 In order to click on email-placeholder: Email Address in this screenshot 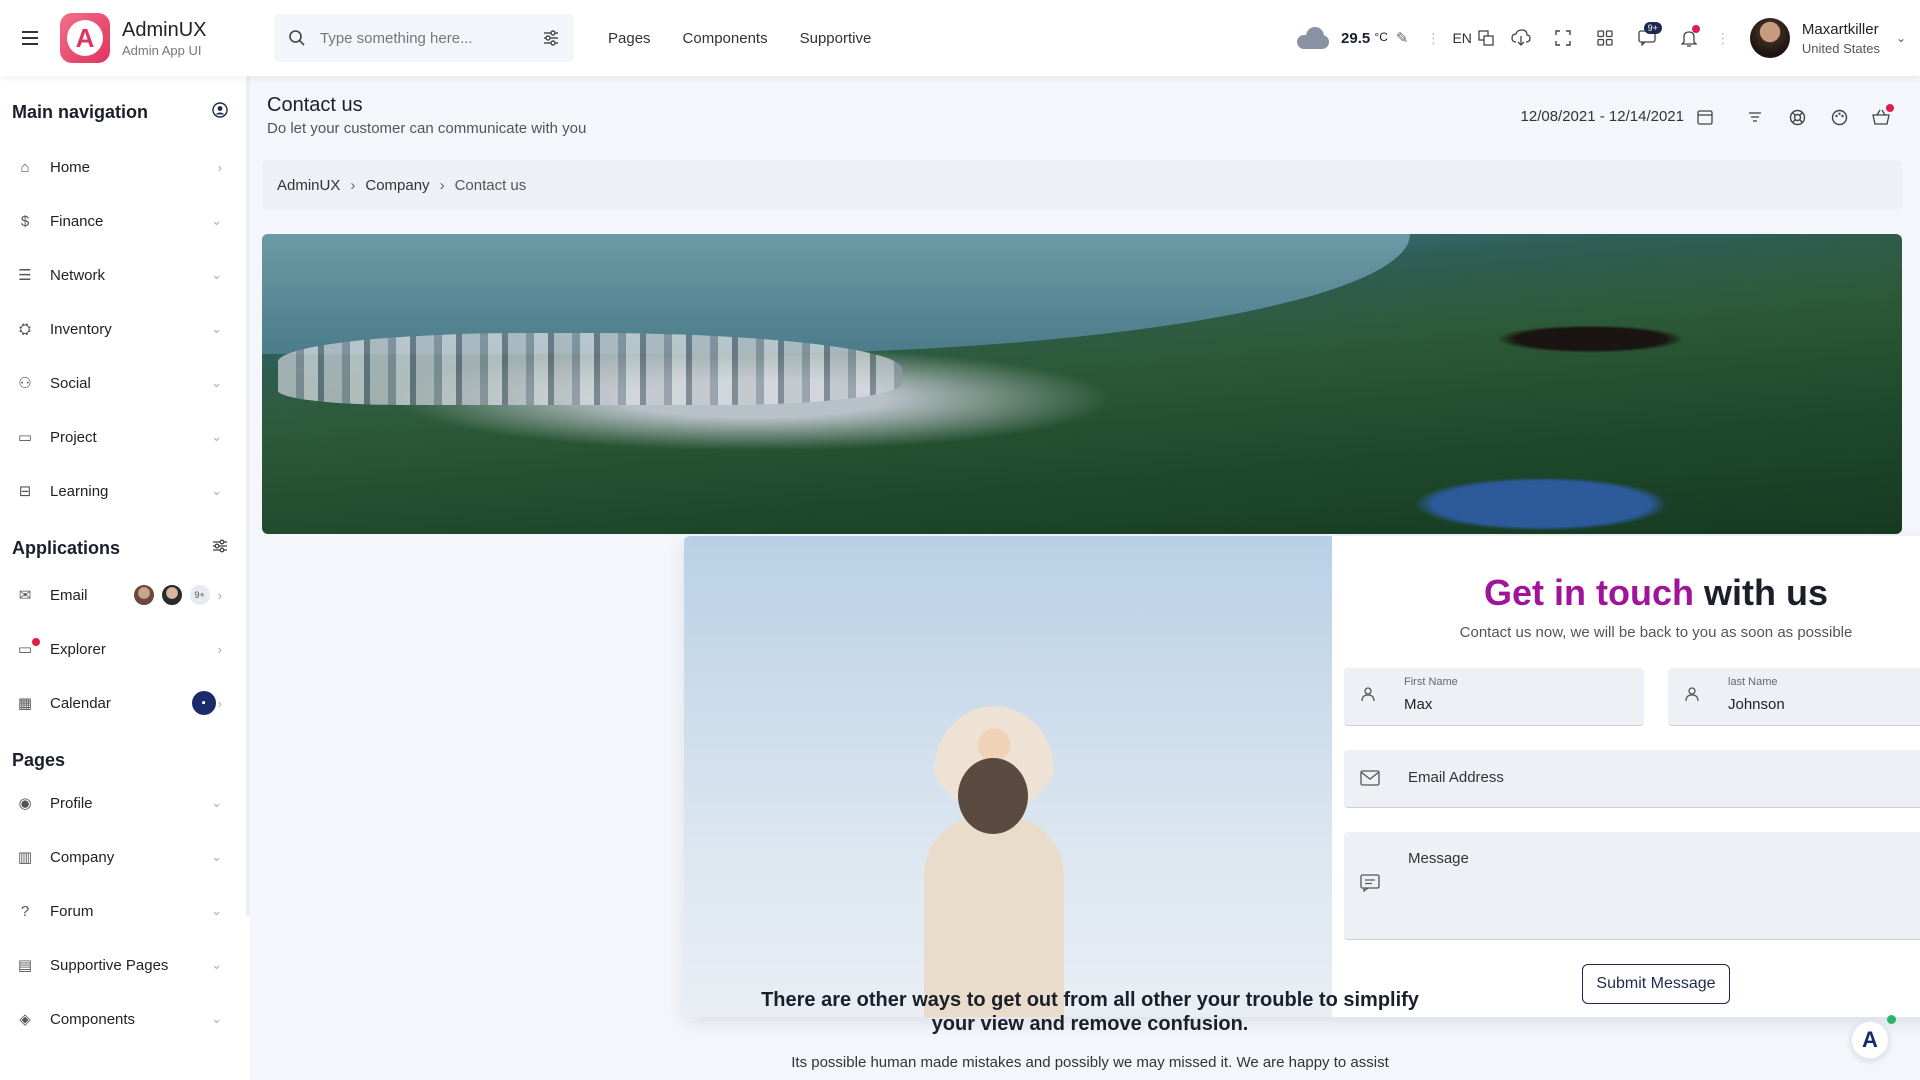, I will do `click(1456, 777)`.